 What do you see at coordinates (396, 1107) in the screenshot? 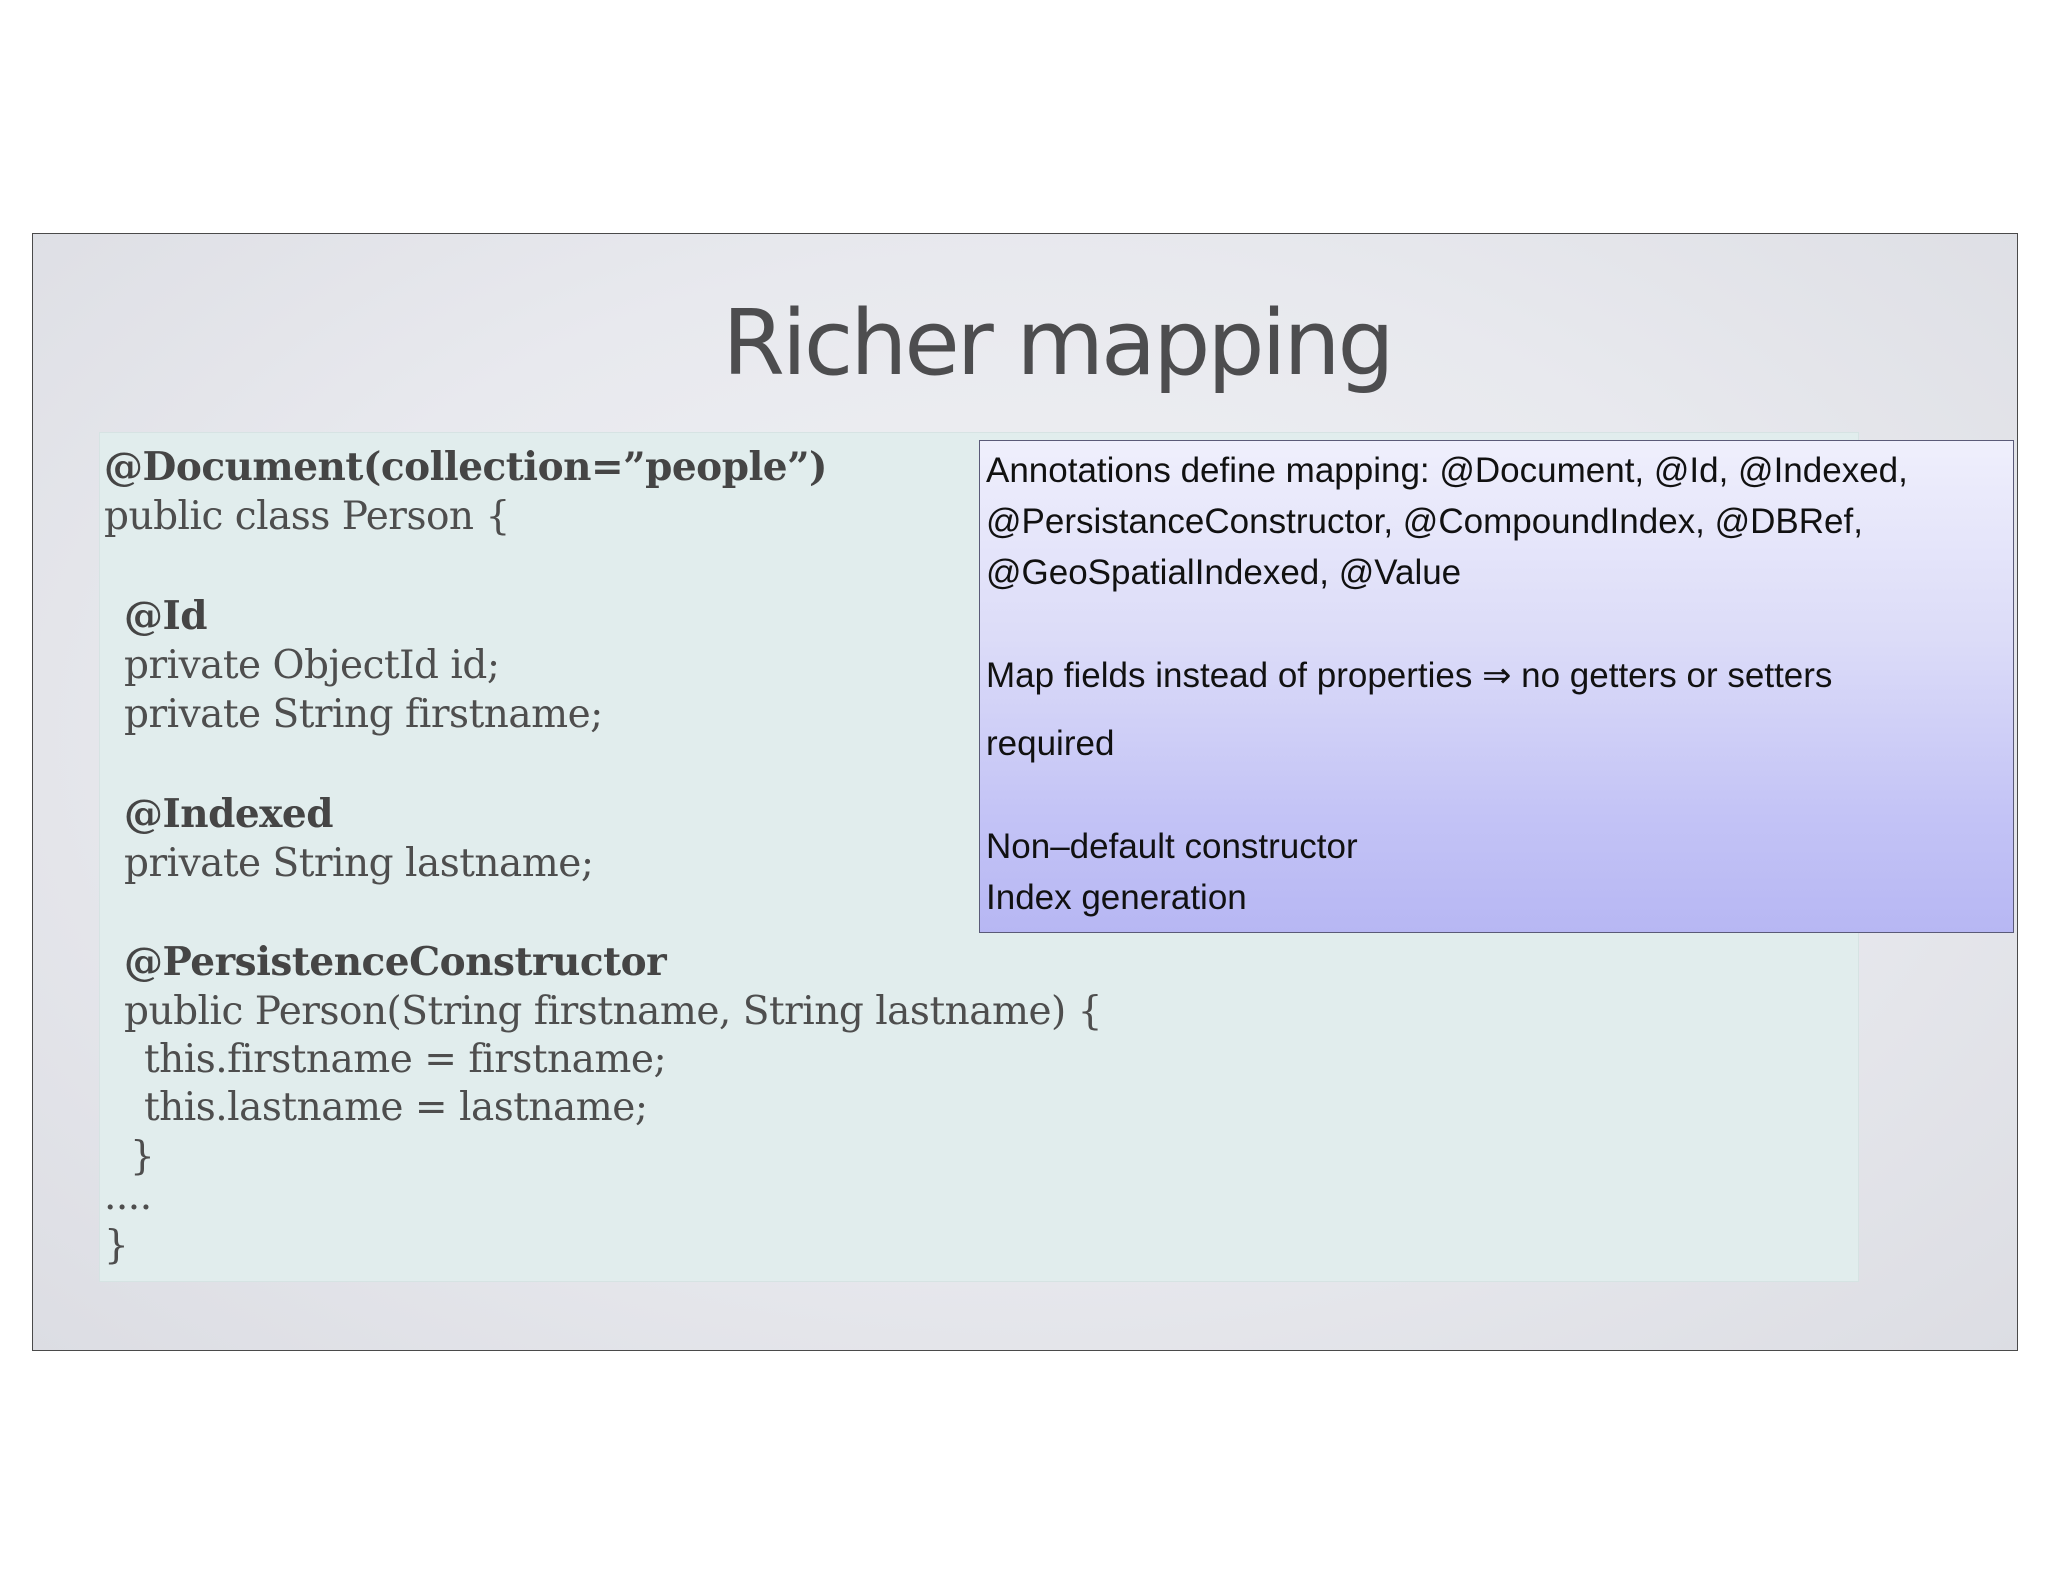
I see `code-line-assign-lastname: this.lastname = lastname;` at bounding box center [396, 1107].